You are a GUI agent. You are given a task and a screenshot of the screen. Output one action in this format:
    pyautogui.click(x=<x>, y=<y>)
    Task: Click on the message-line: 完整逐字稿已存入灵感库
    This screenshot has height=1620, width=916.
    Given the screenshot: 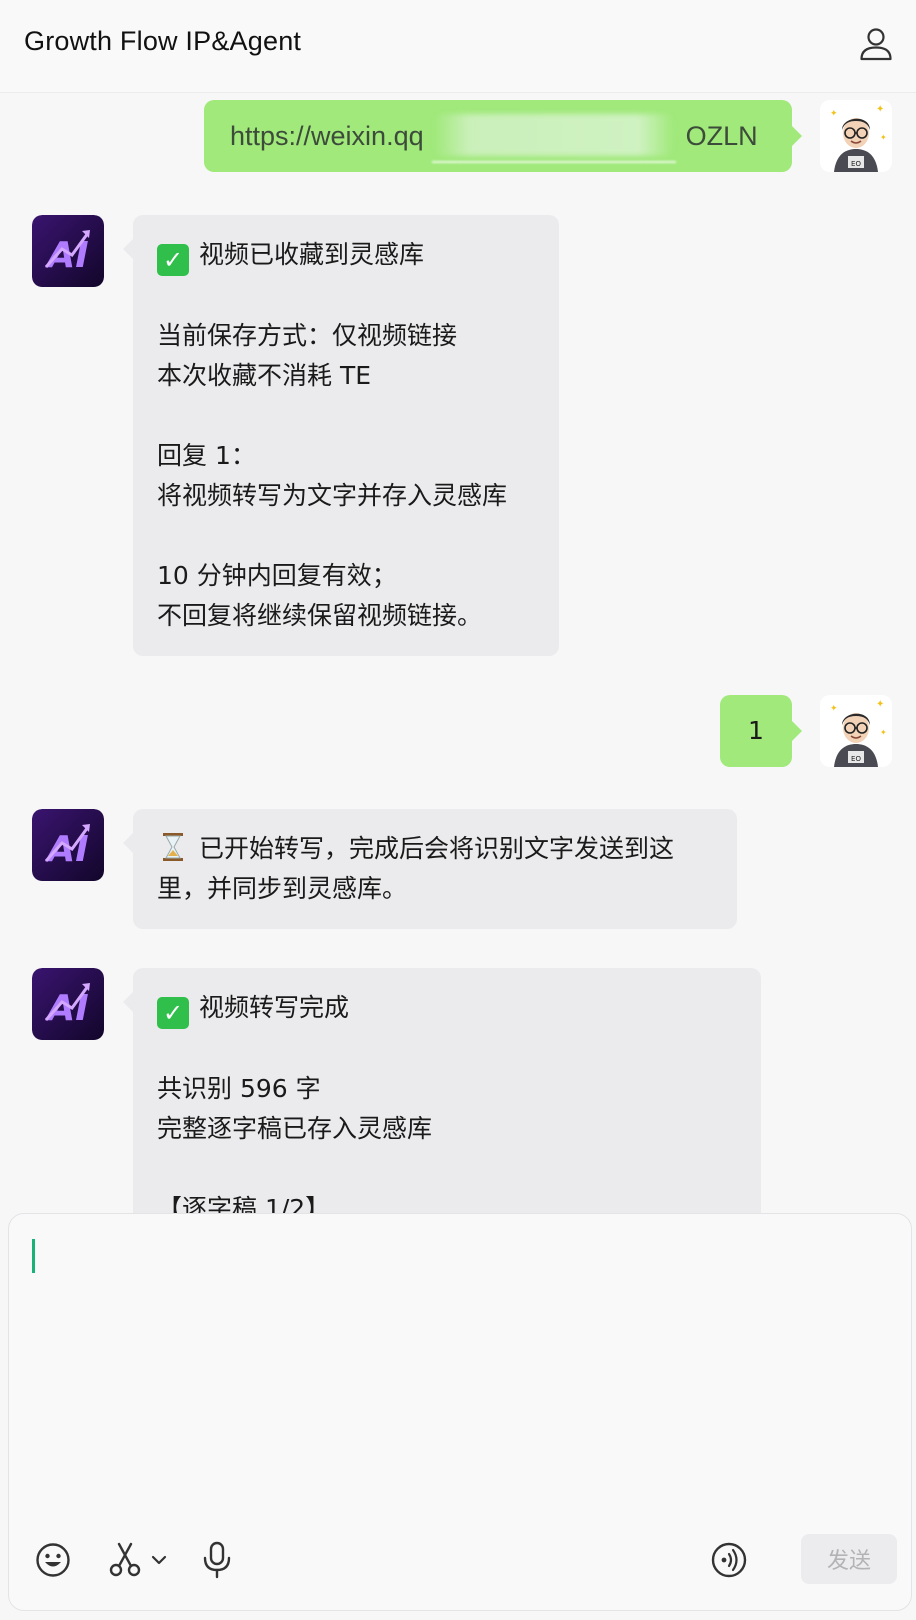 What is the action you would take?
    pyautogui.click(x=295, y=1128)
    